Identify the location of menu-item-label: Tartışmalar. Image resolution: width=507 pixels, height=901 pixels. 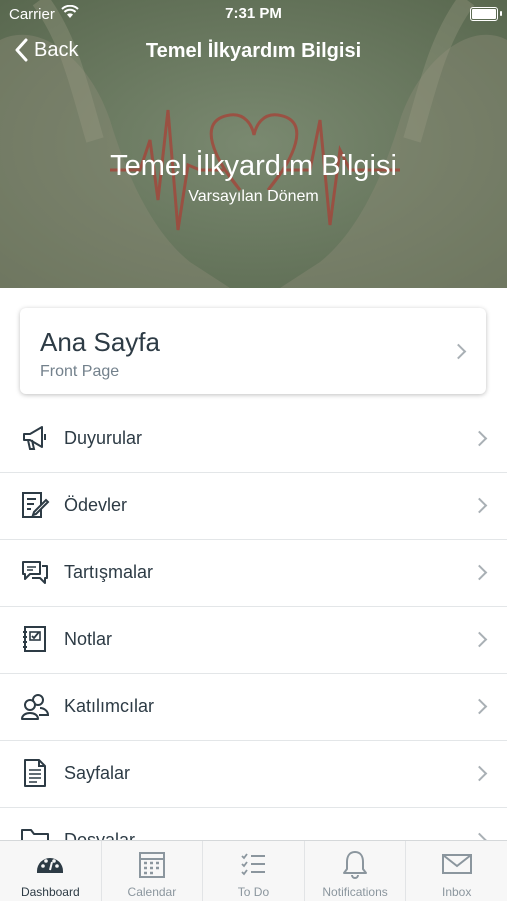
(109, 572).